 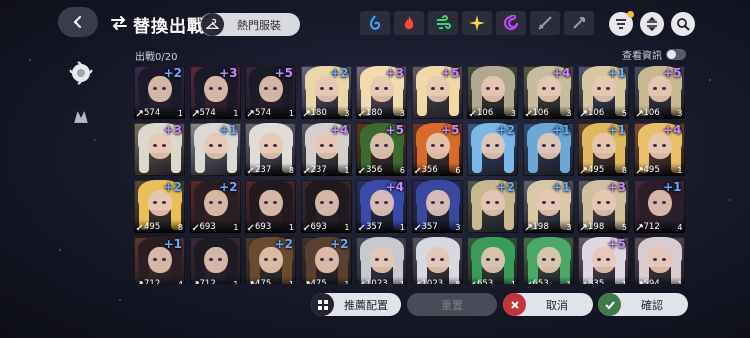 I want to click on sort-filter-button, so click(x=621, y=23).